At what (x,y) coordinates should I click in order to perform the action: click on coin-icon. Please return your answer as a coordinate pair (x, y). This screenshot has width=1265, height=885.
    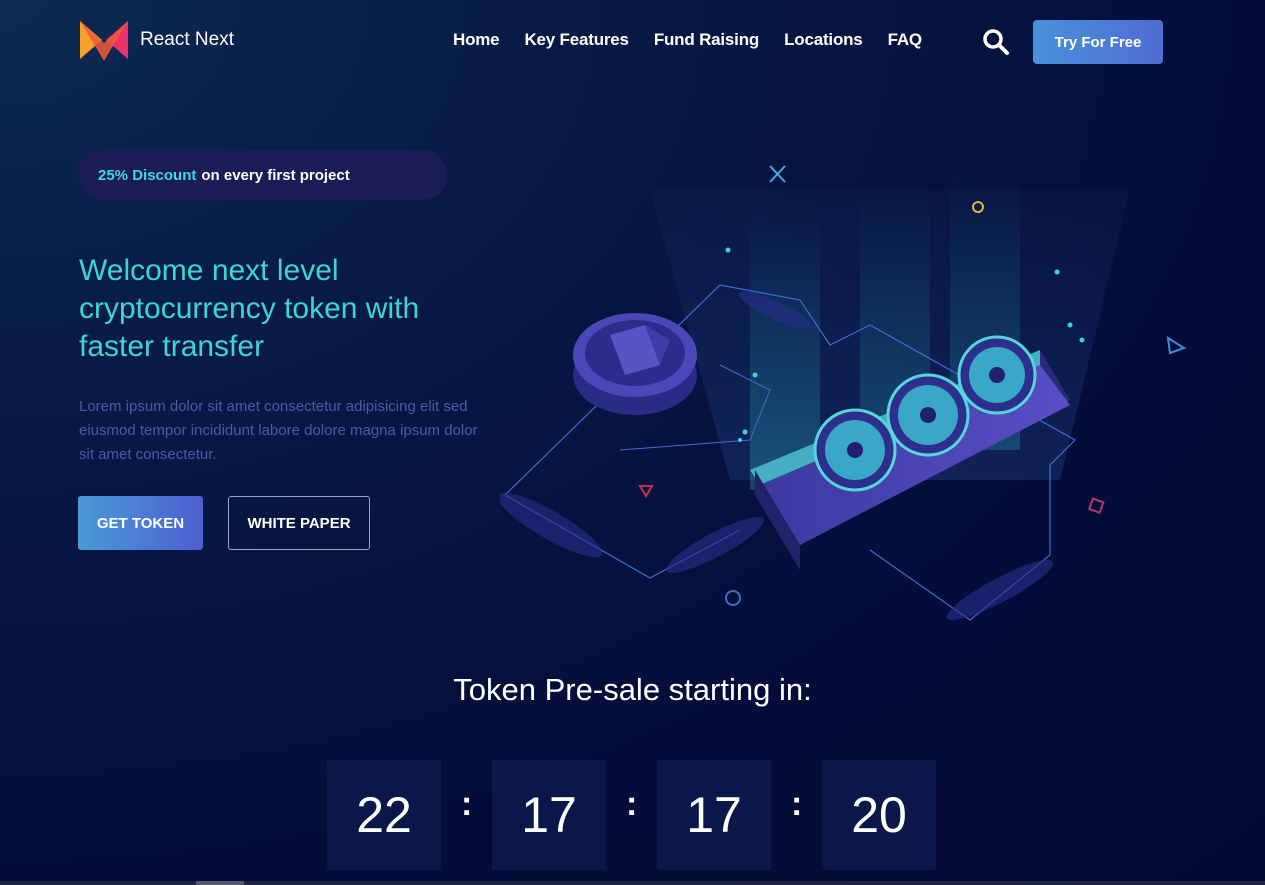
    Looking at the image, I should click on (635, 364).